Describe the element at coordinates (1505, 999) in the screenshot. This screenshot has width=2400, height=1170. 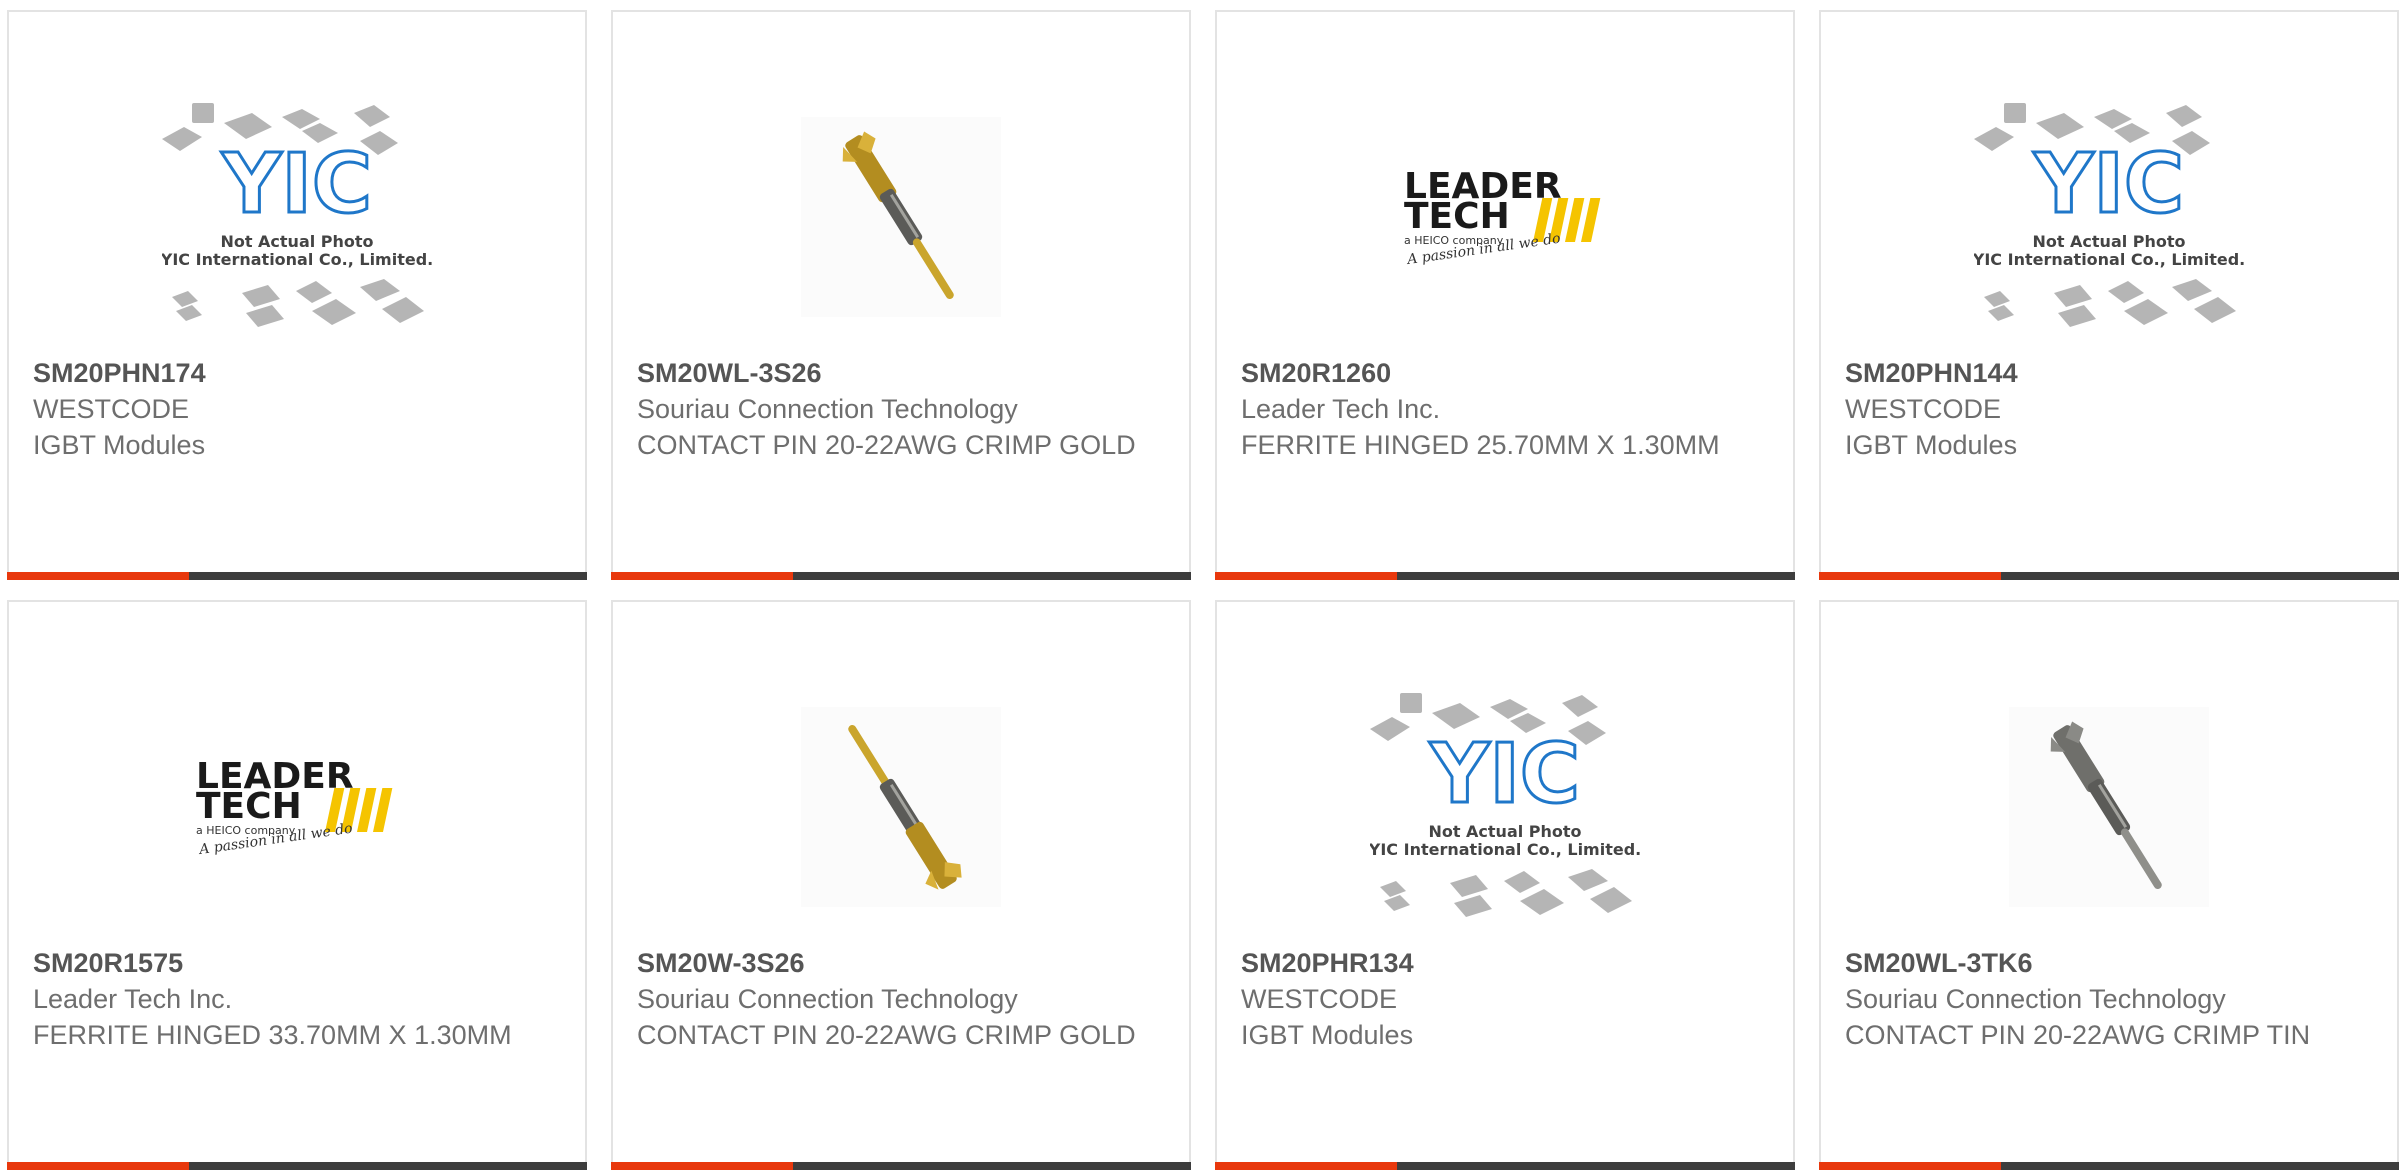
I see `product-info: SM20PHR134 WESTCODE IGBT Modules` at that location.